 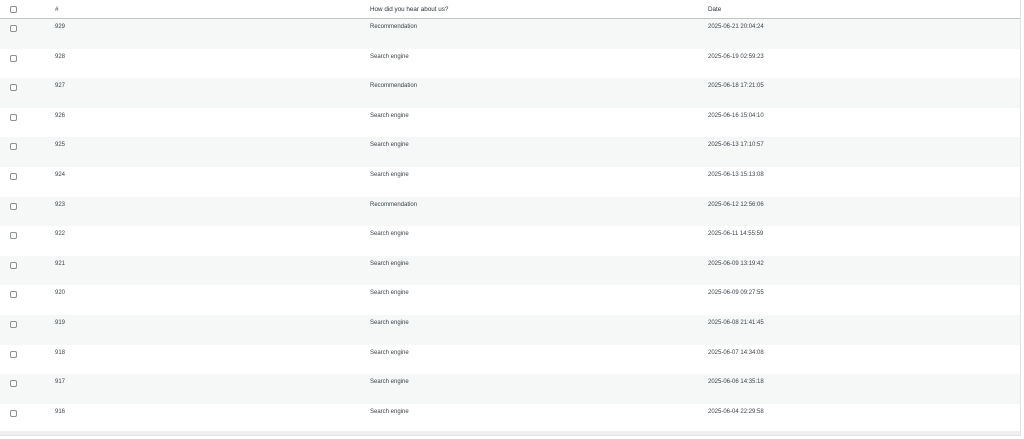 I want to click on entry-id: 922, so click(x=60, y=234).